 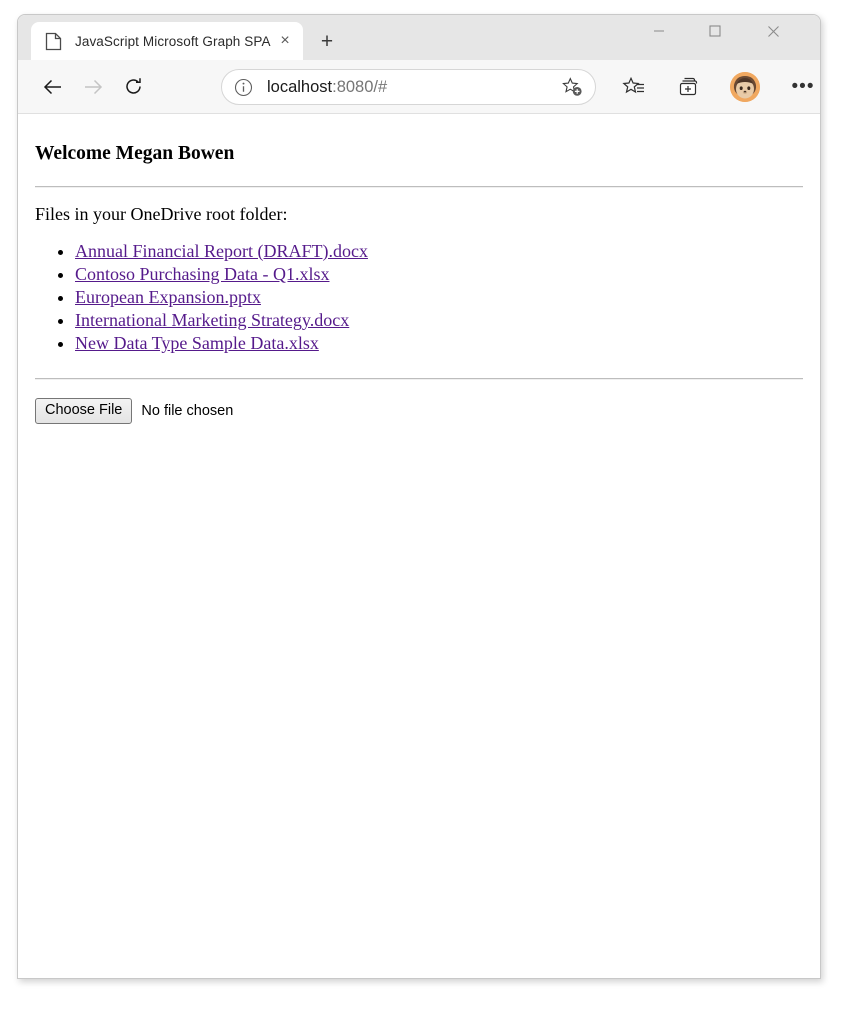 What do you see at coordinates (419, 379) in the screenshot?
I see `divider-bottom` at bounding box center [419, 379].